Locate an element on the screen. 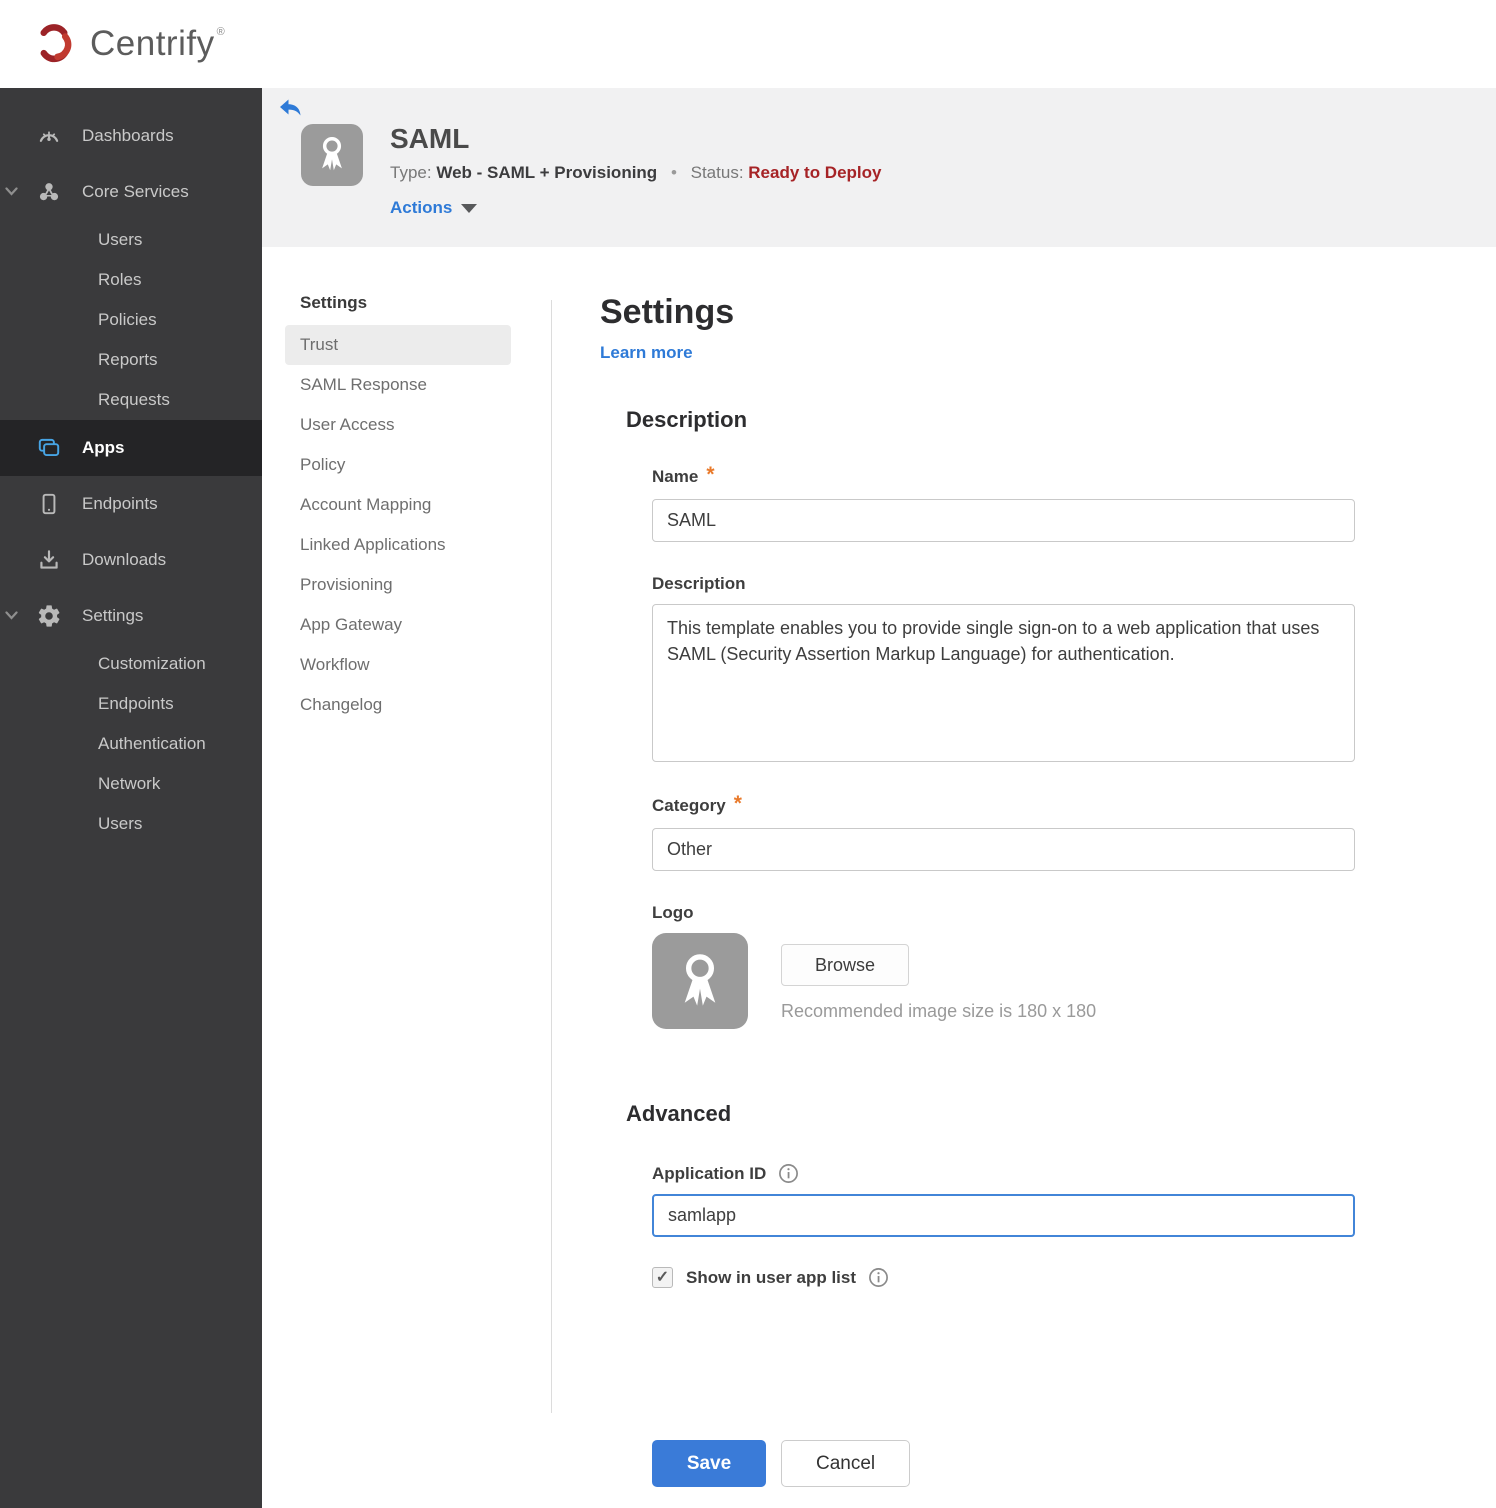  page-title: Settings is located at coordinates (667, 312).